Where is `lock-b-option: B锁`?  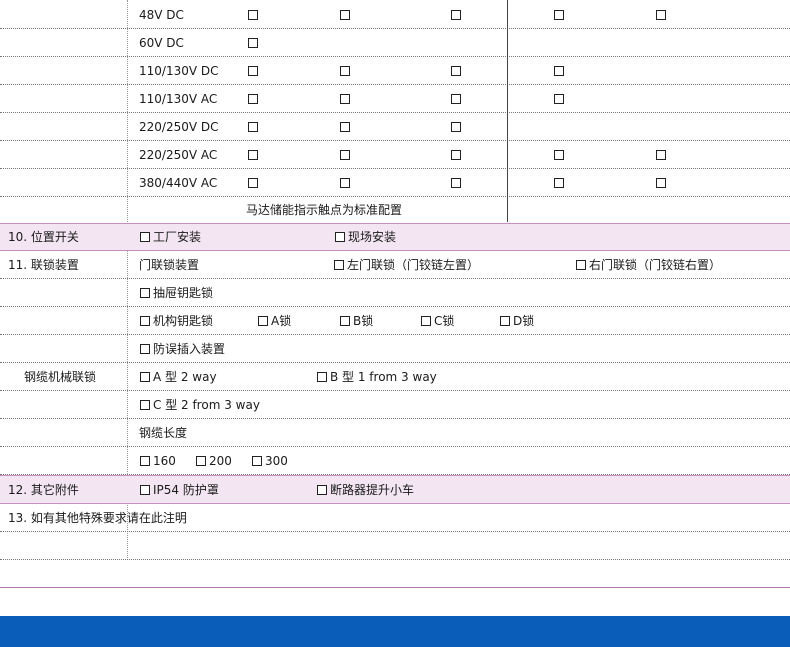
lock-b-option: B锁 is located at coordinates (356, 321).